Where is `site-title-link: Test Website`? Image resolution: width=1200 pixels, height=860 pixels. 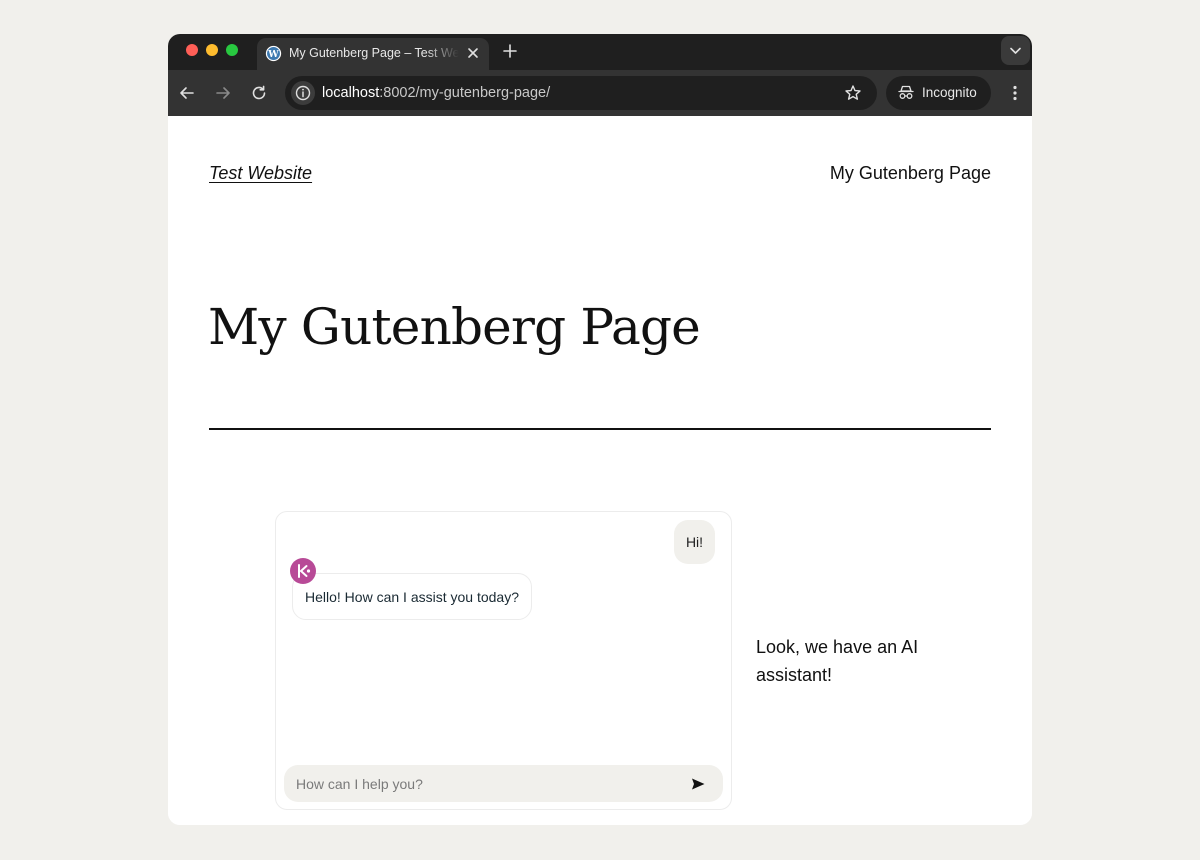 site-title-link: Test Website is located at coordinates (260, 173).